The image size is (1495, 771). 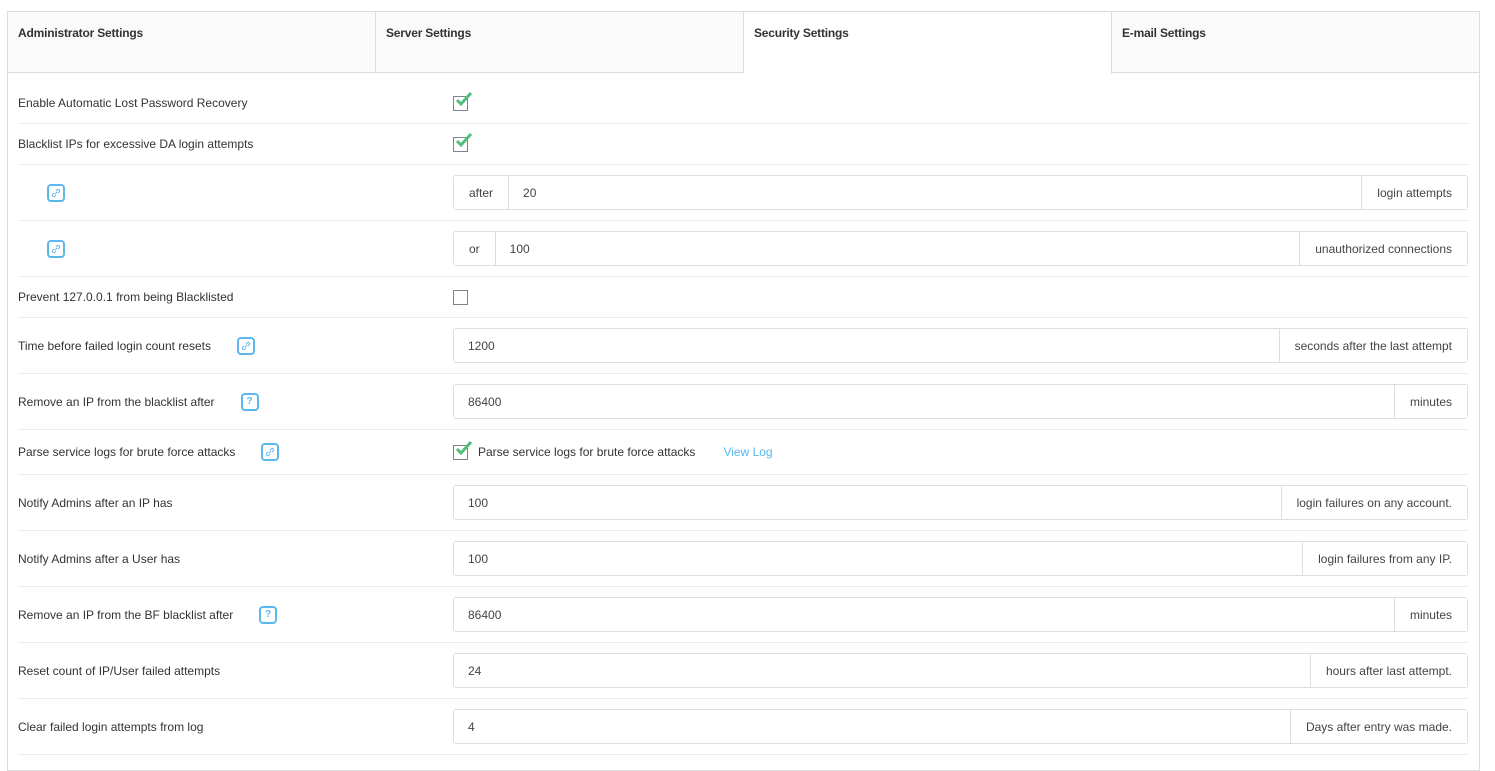 What do you see at coordinates (1388, 670) in the screenshot?
I see `reset-count-suffix: hours after last attempt.` at bounding box center [1388, 670].